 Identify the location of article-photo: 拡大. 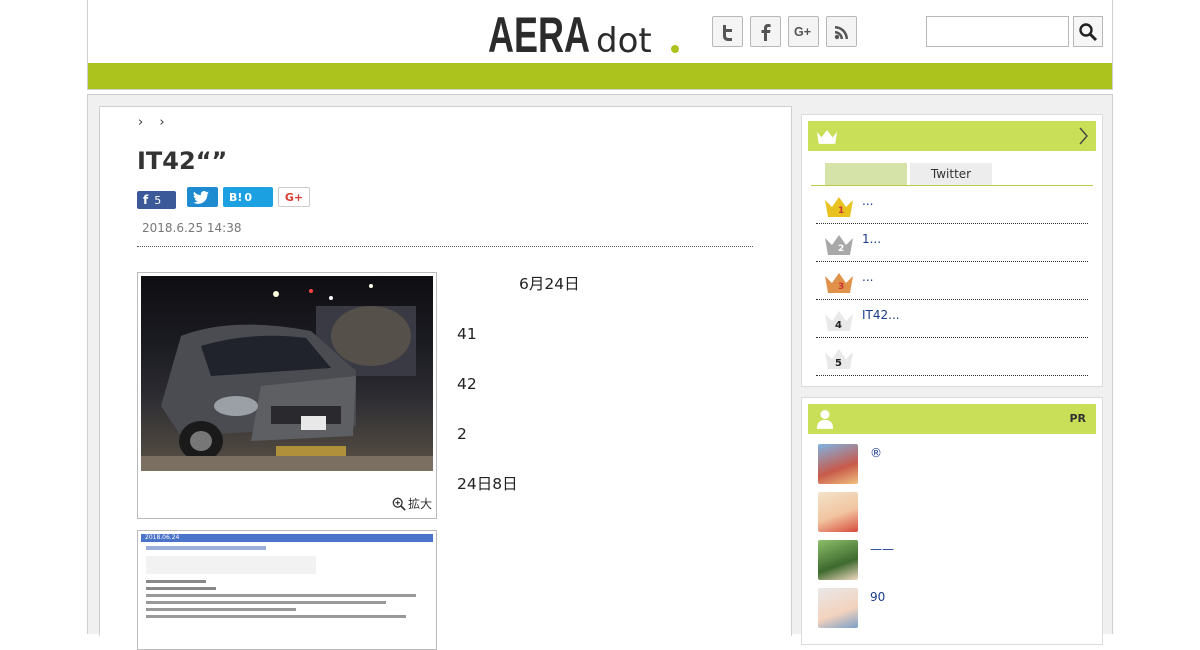
(287, 395).